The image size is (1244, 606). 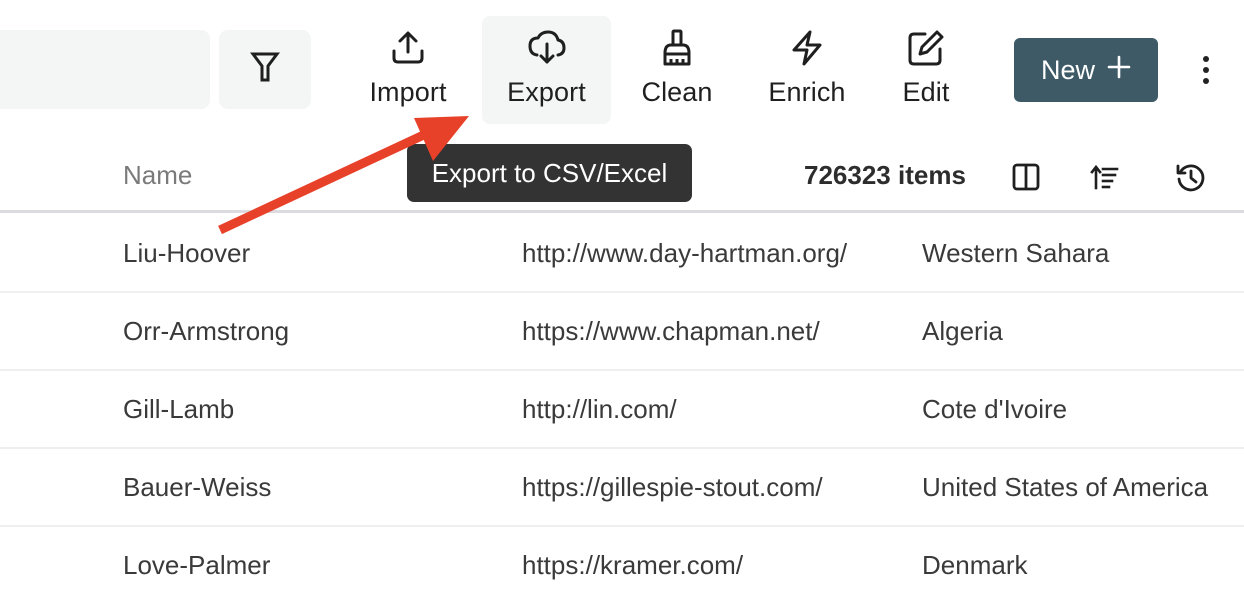 I want to click on table-row: Gill-Lamb http://lin.com/ Cote d'Ivoire, so click(x=622, y=410).